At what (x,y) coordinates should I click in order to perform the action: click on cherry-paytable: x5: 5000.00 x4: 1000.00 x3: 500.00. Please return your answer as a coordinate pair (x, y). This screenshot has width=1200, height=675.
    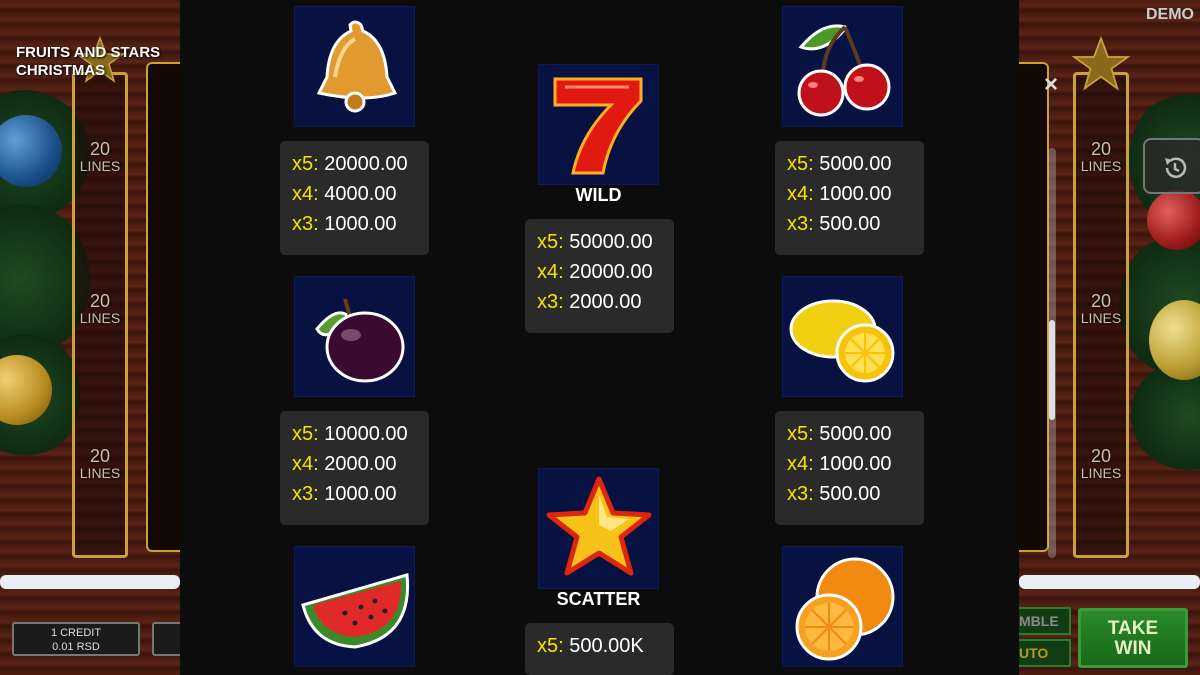
    Looking at the image, I should click on (849, 198).